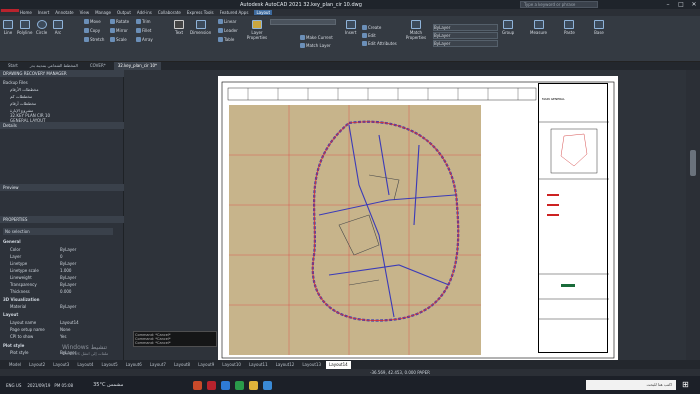 This screenshot has height=394, width=700. Describe the element at coordinates (62, 241) in the screenshot. I see `general-section: General` at that location.